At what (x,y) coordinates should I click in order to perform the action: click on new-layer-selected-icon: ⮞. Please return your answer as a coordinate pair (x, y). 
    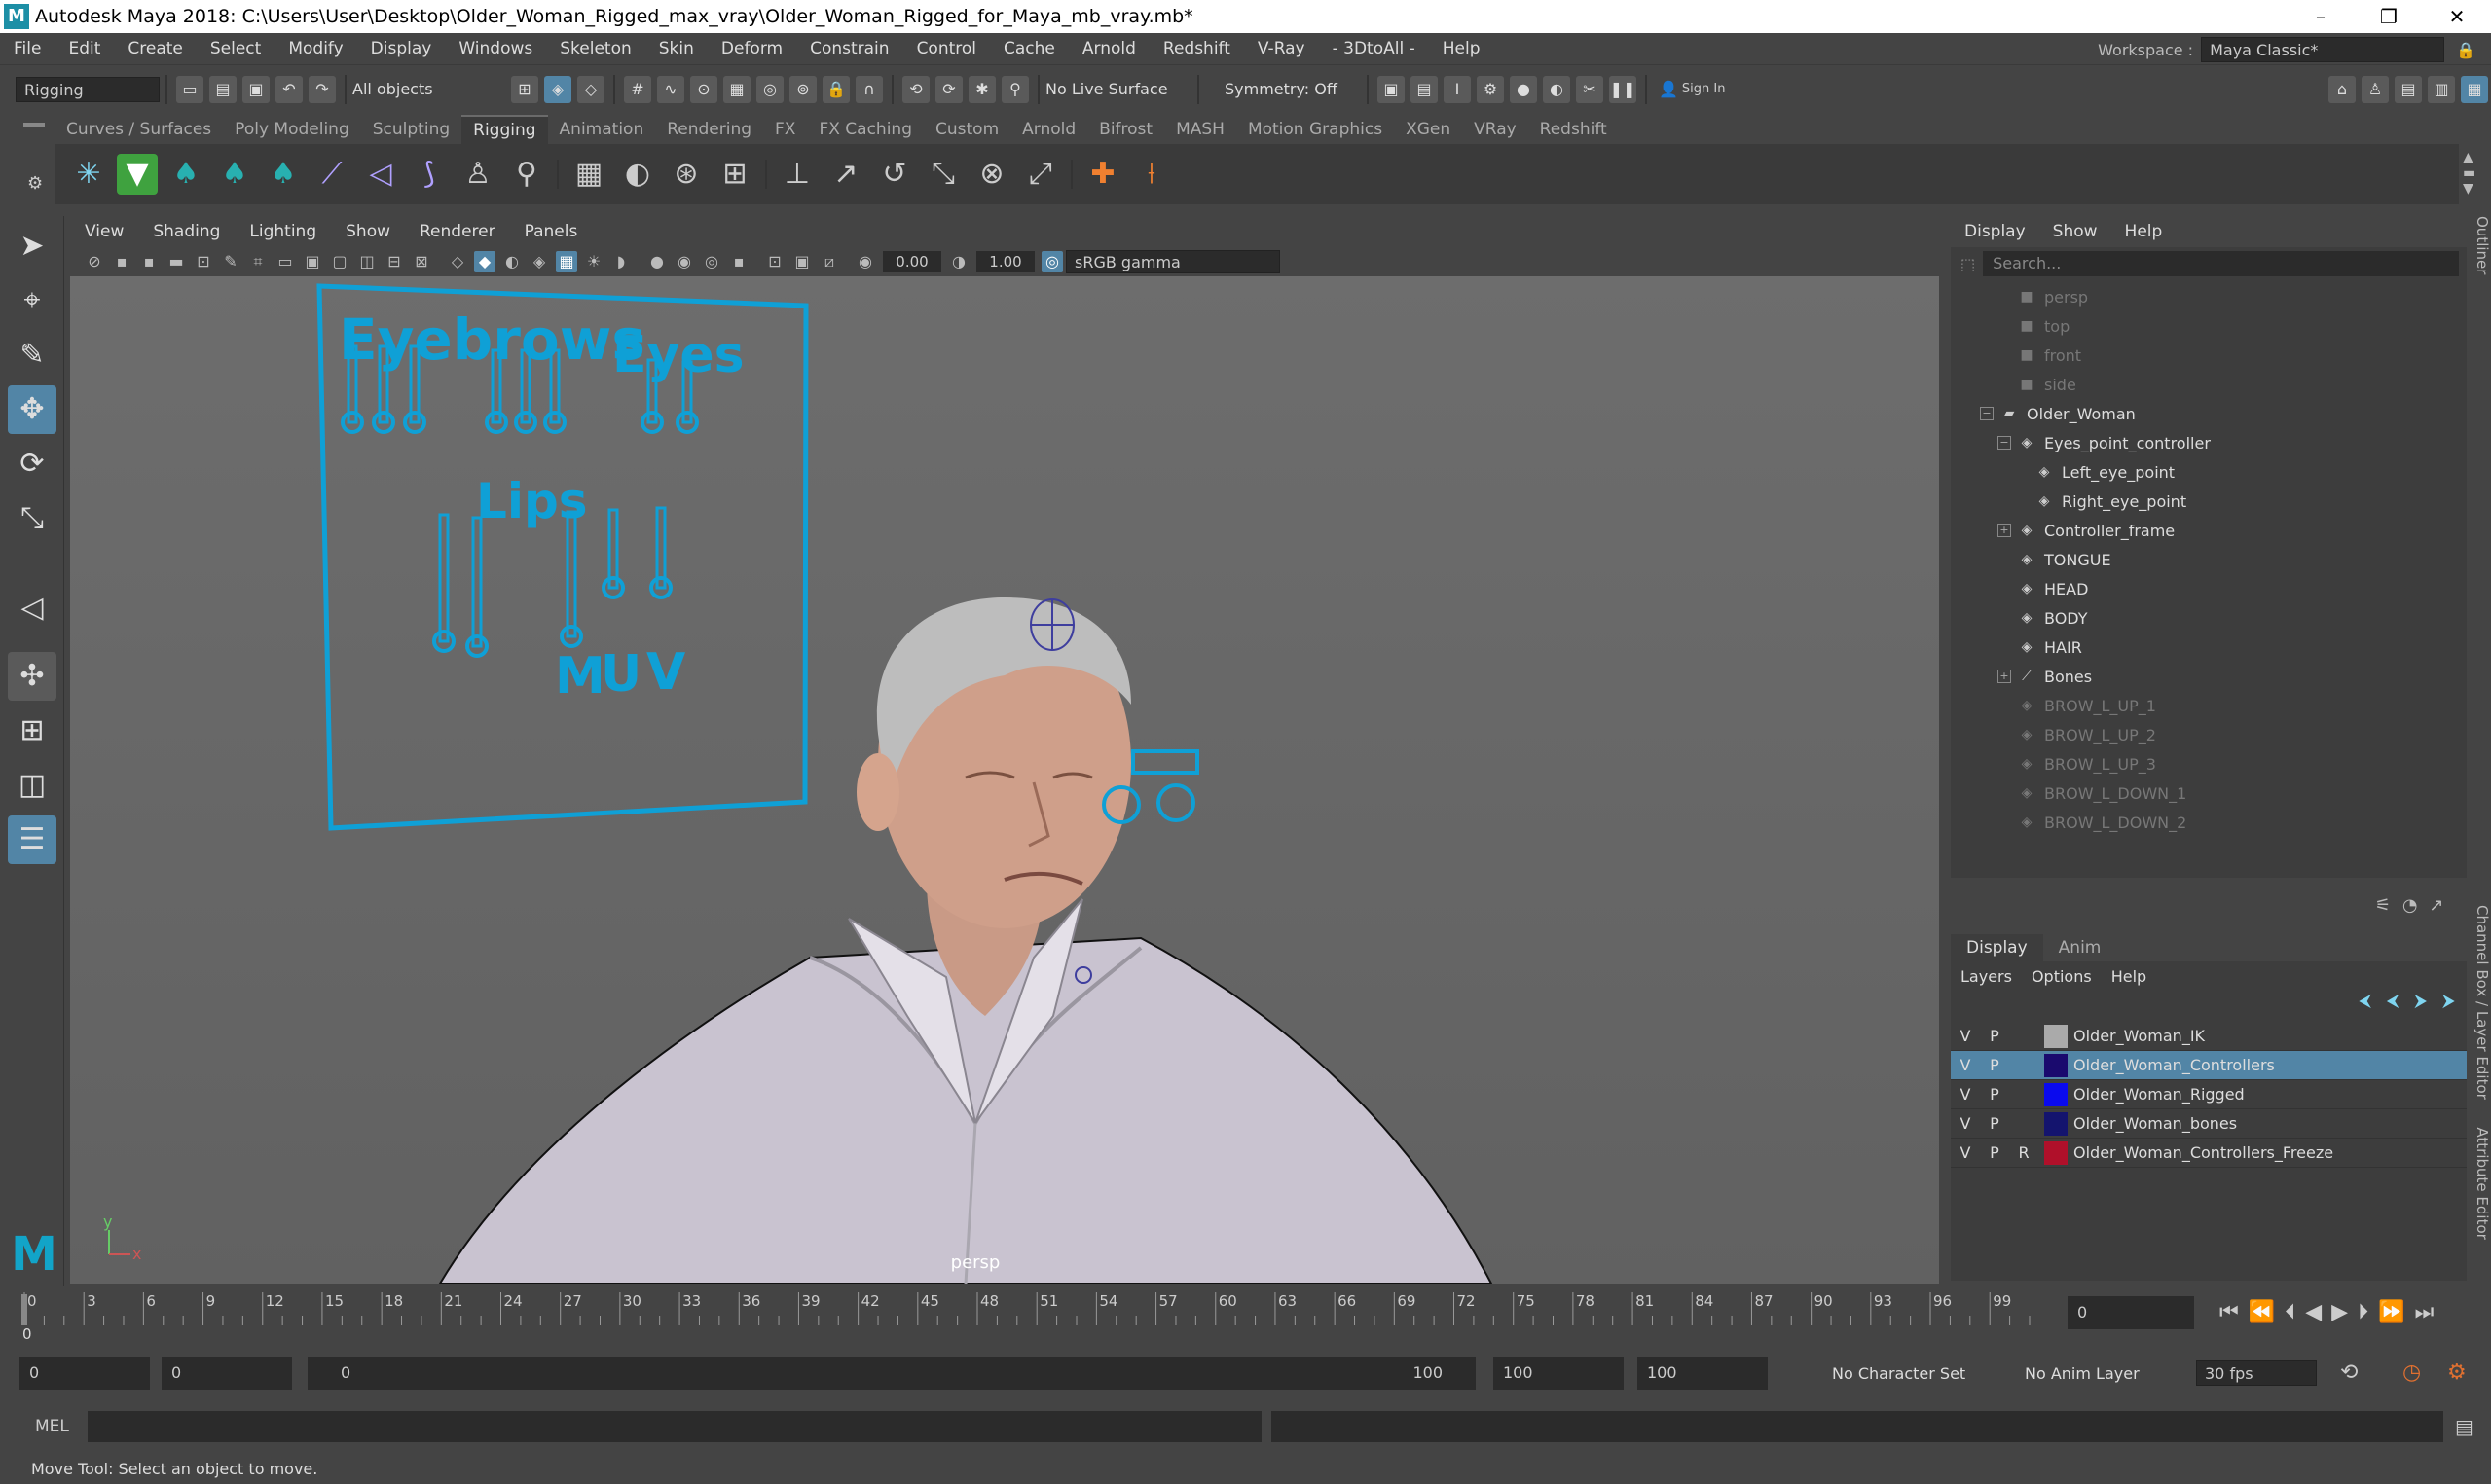
    Looking at the image, I should click on (2448, 1001).